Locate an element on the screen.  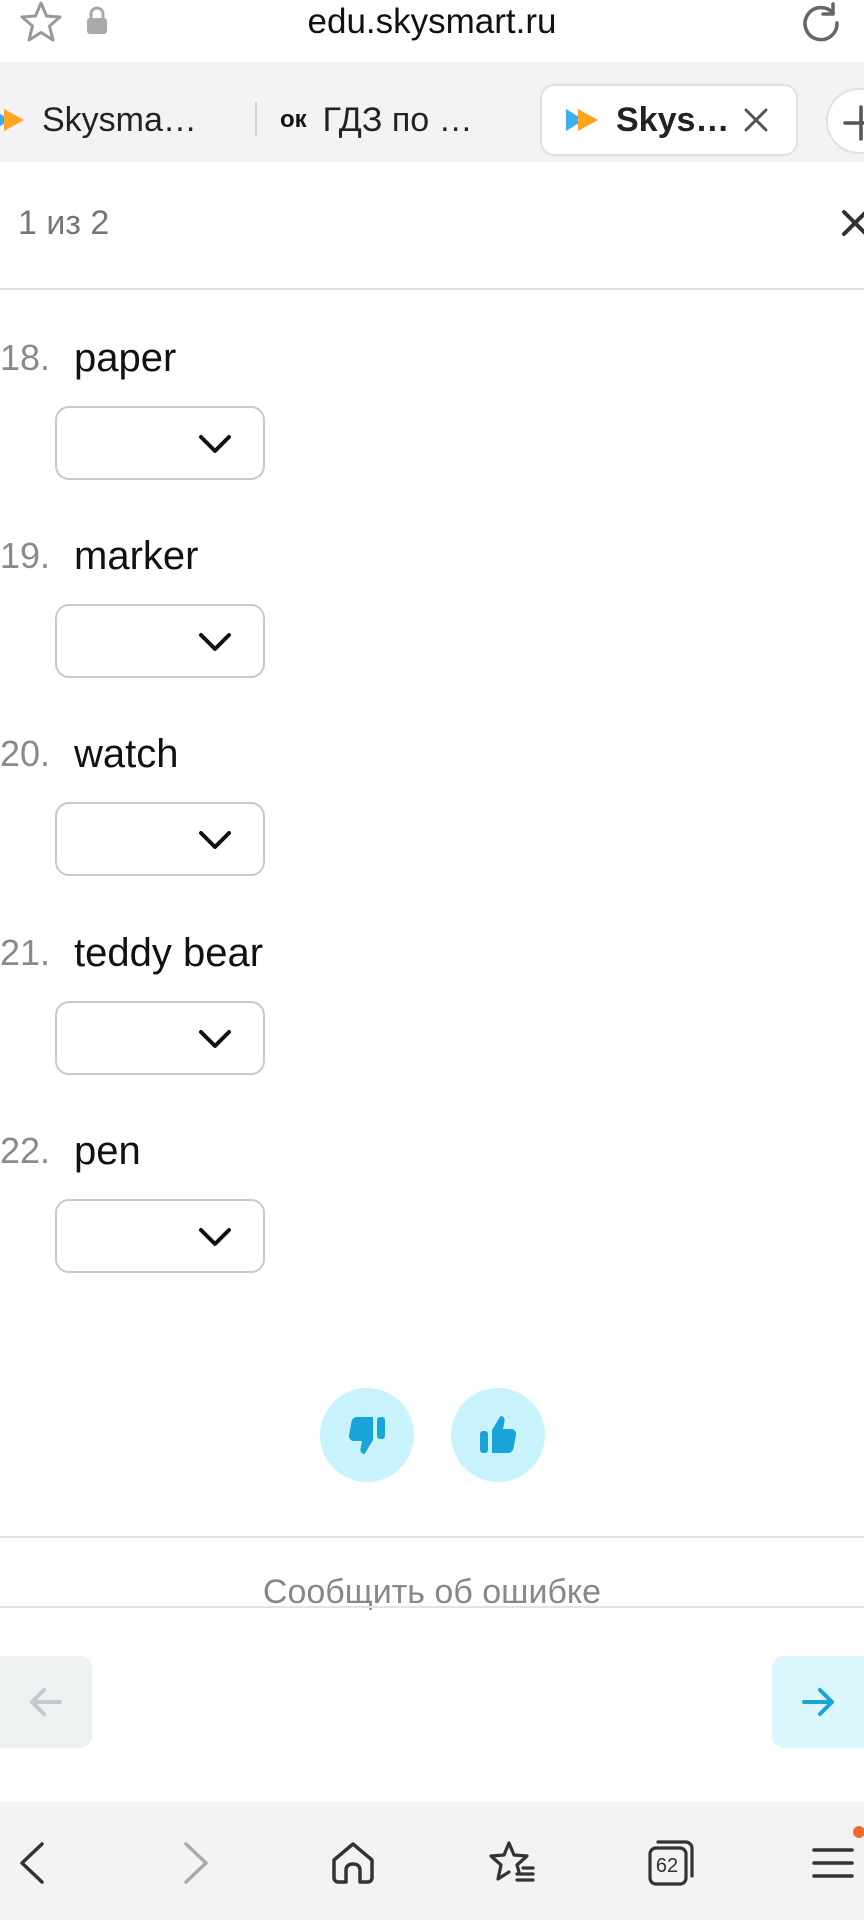
new-tab-button is located at coordinates (845, 121).